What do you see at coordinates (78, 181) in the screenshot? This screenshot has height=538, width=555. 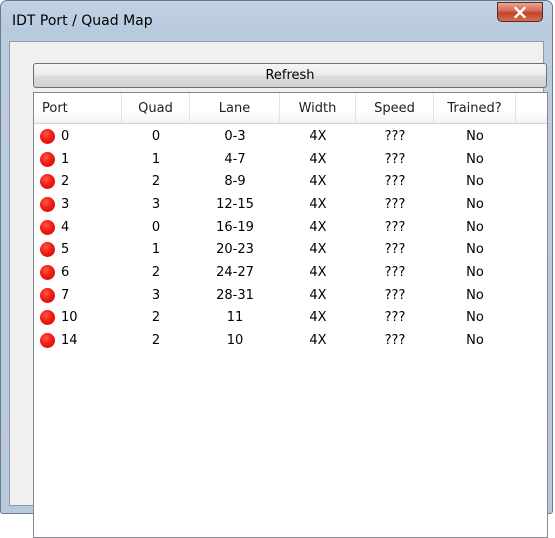 I see `port-cell: 2` at bounding box center [78, 181].